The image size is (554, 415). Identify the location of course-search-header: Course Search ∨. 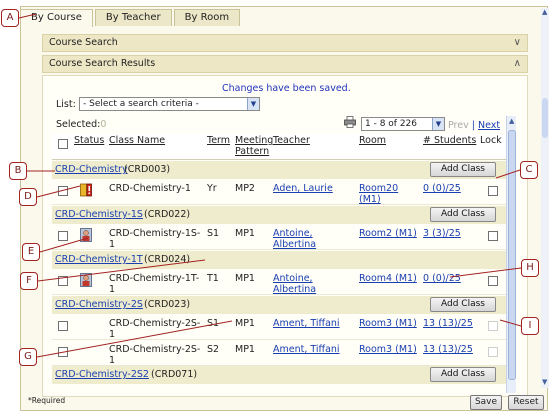
(285, 43).